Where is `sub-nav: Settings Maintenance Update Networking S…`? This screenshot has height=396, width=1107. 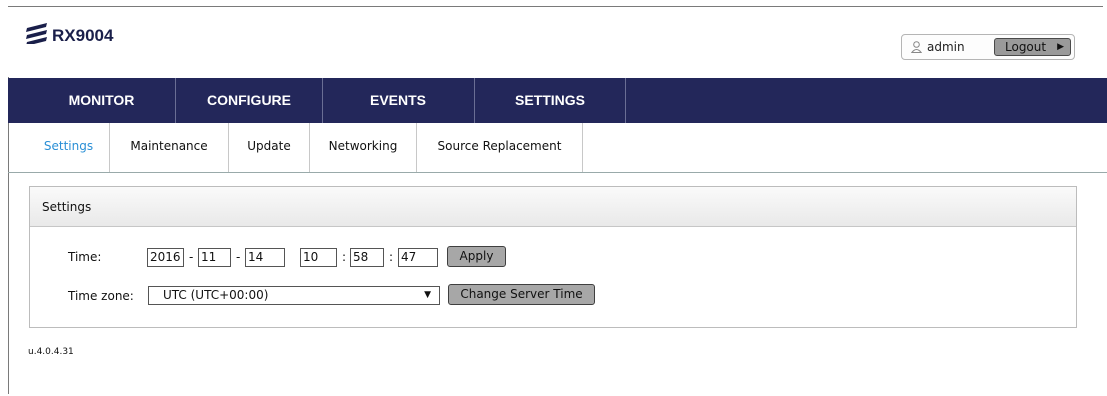
sub-nav: Settings Maintenance Update Networking S… is located at coordinates (557, 148).